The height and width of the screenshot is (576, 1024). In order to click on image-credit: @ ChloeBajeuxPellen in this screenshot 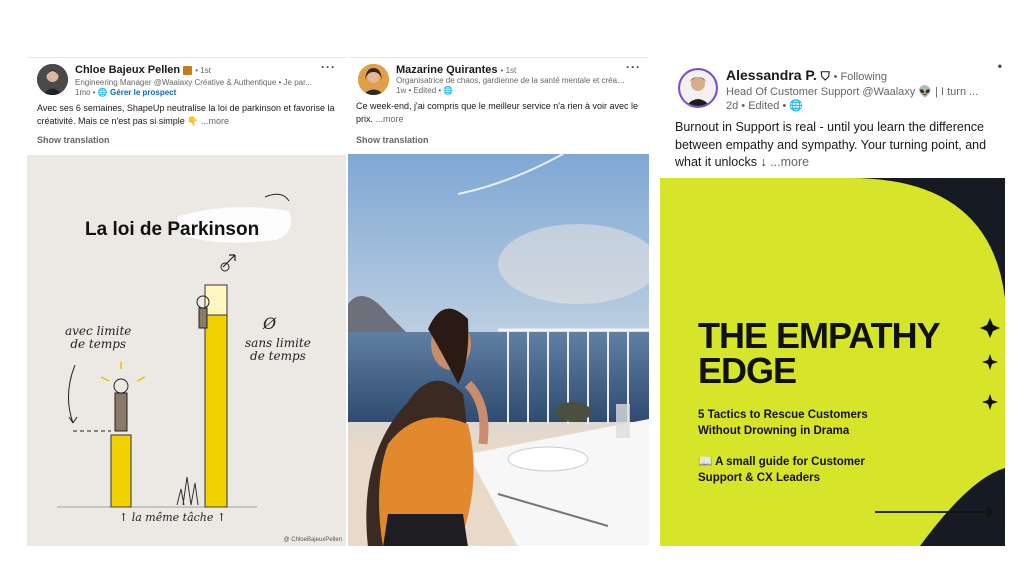, I will do `click(312, 540)`.